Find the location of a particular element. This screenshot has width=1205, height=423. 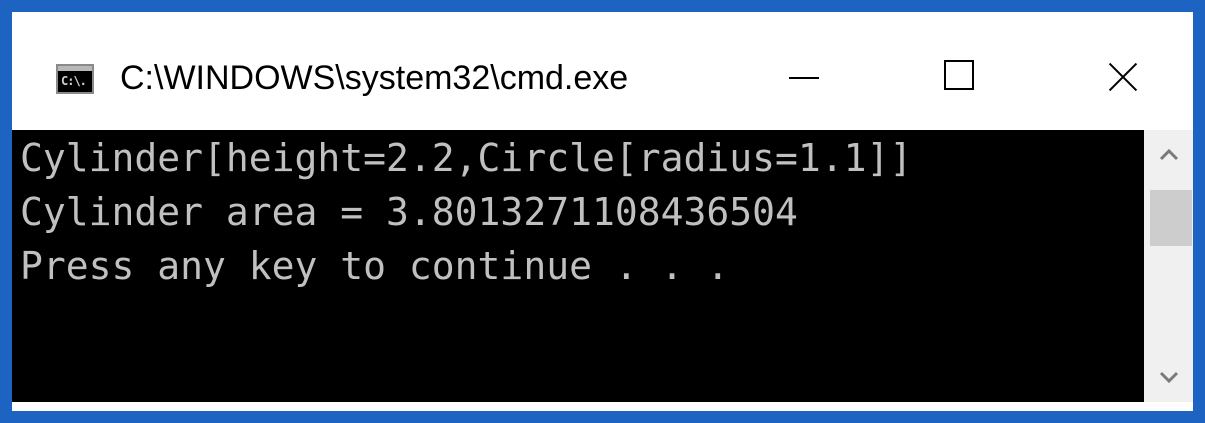

chevron-down-icon is located at coordinates (1168, 377).